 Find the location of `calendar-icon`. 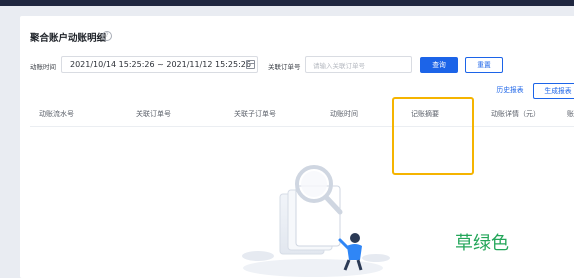

calendar-icon is located at coordinates (250, 64).